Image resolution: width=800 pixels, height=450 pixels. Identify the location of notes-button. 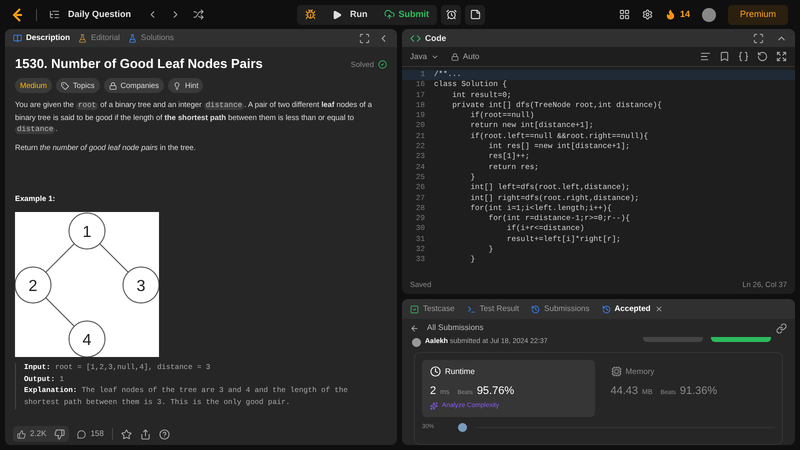
(475, 14).